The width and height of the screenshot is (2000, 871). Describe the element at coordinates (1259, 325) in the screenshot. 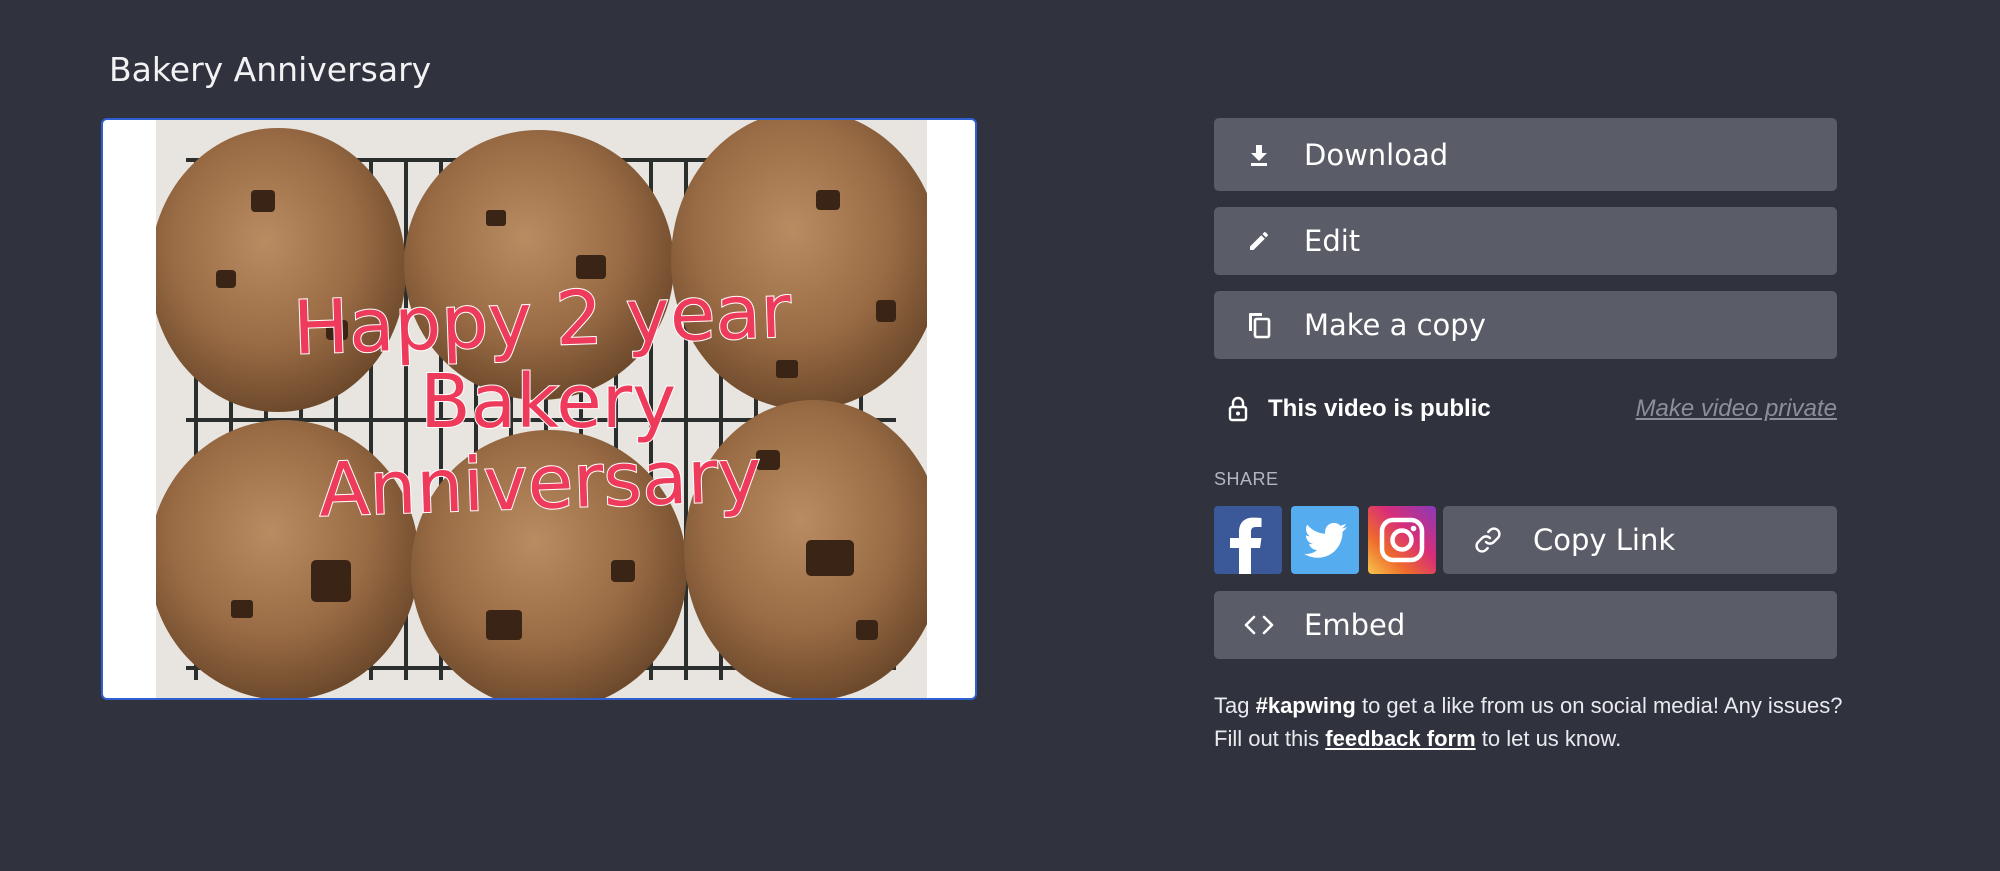

I see `copy-icon` at that location.